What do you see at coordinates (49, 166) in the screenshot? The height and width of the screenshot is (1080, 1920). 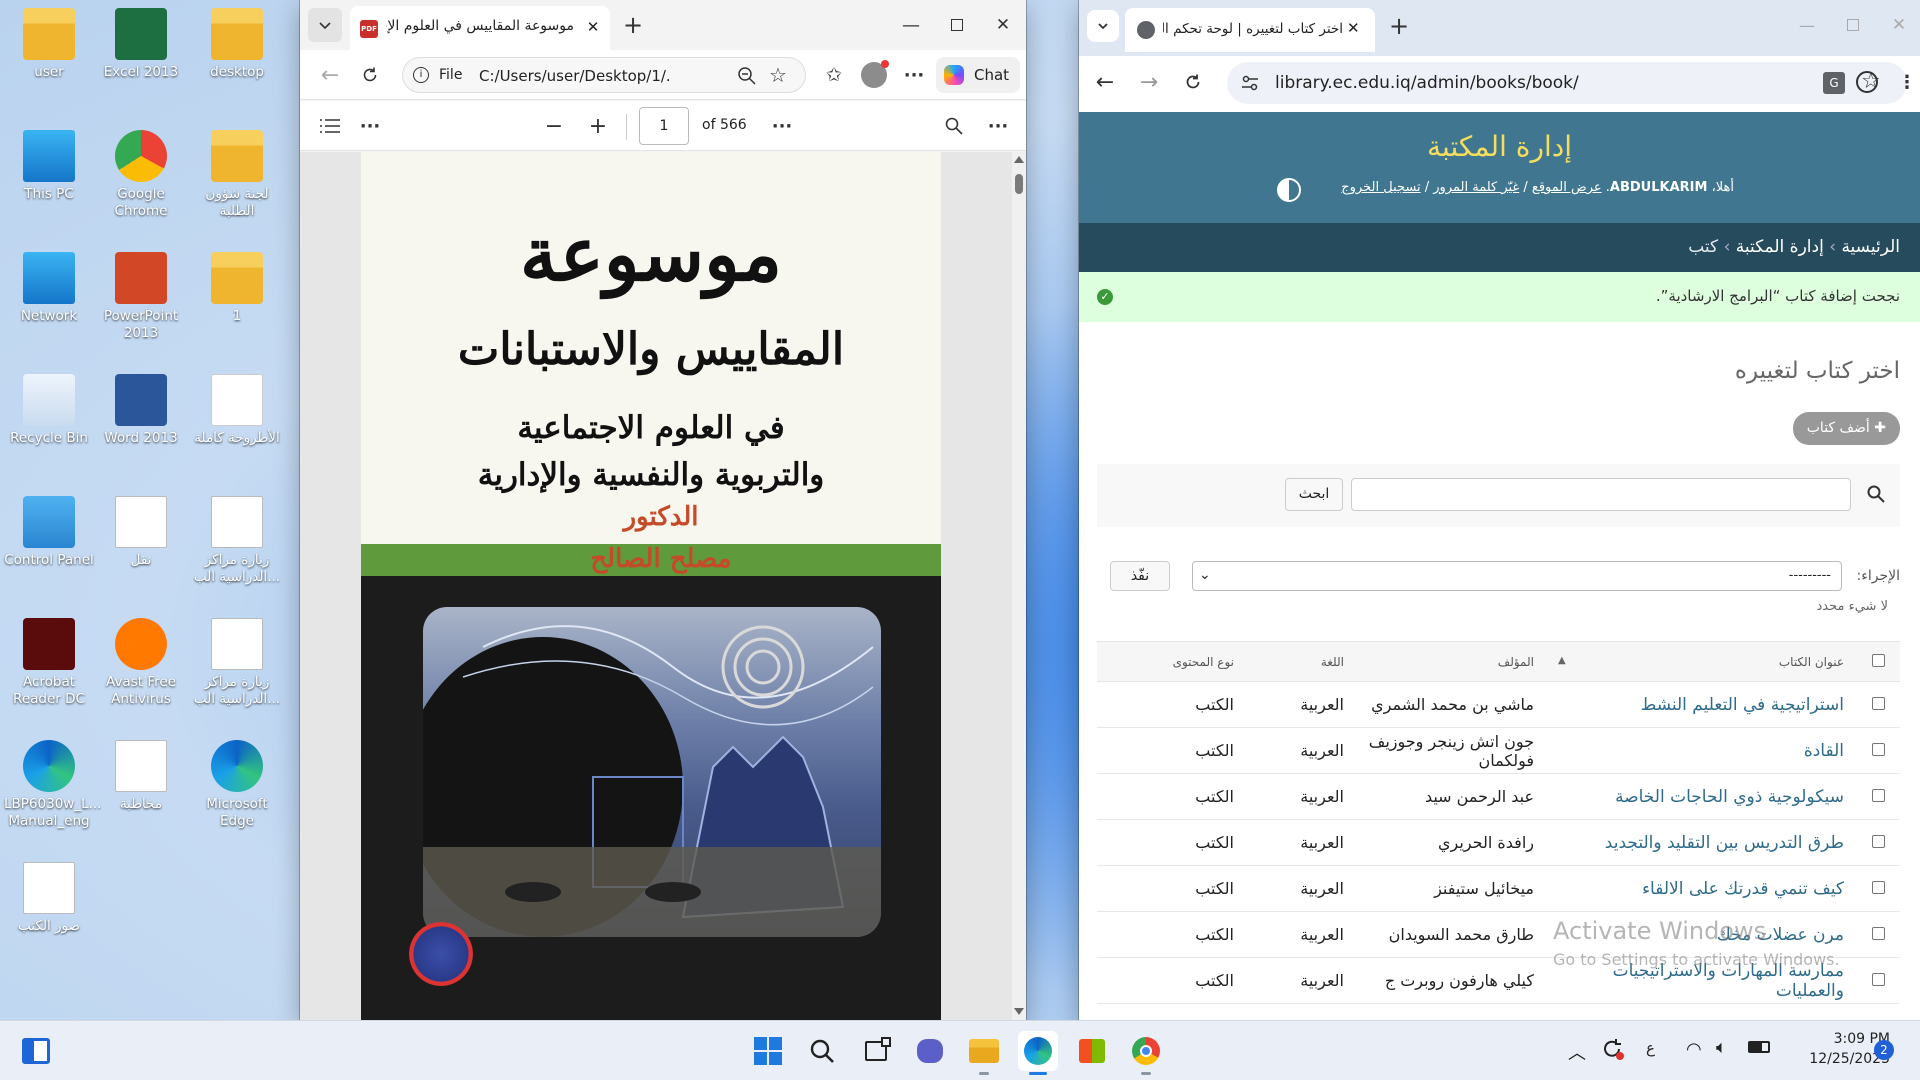 I see `desktop-icon: This PC` at bounding box center [49, 166].